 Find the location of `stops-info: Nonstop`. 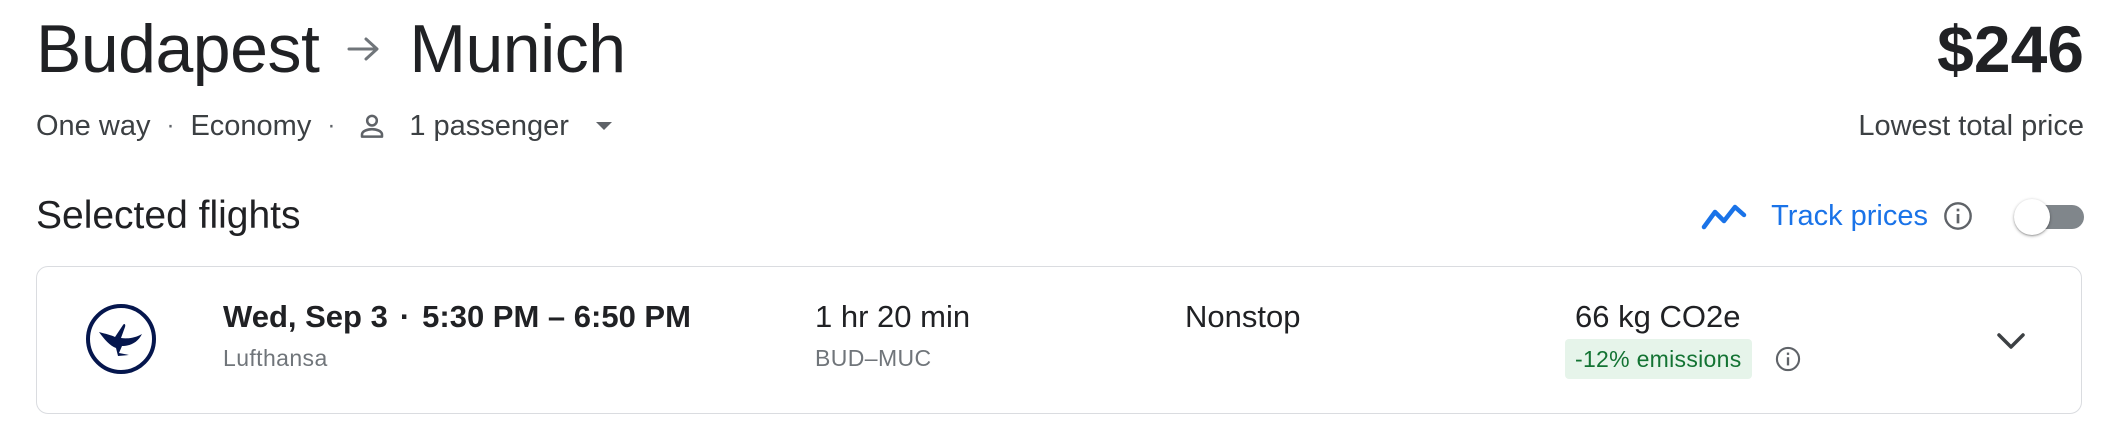

stops-info: Nonstop is located at coordinates (1243, 316).